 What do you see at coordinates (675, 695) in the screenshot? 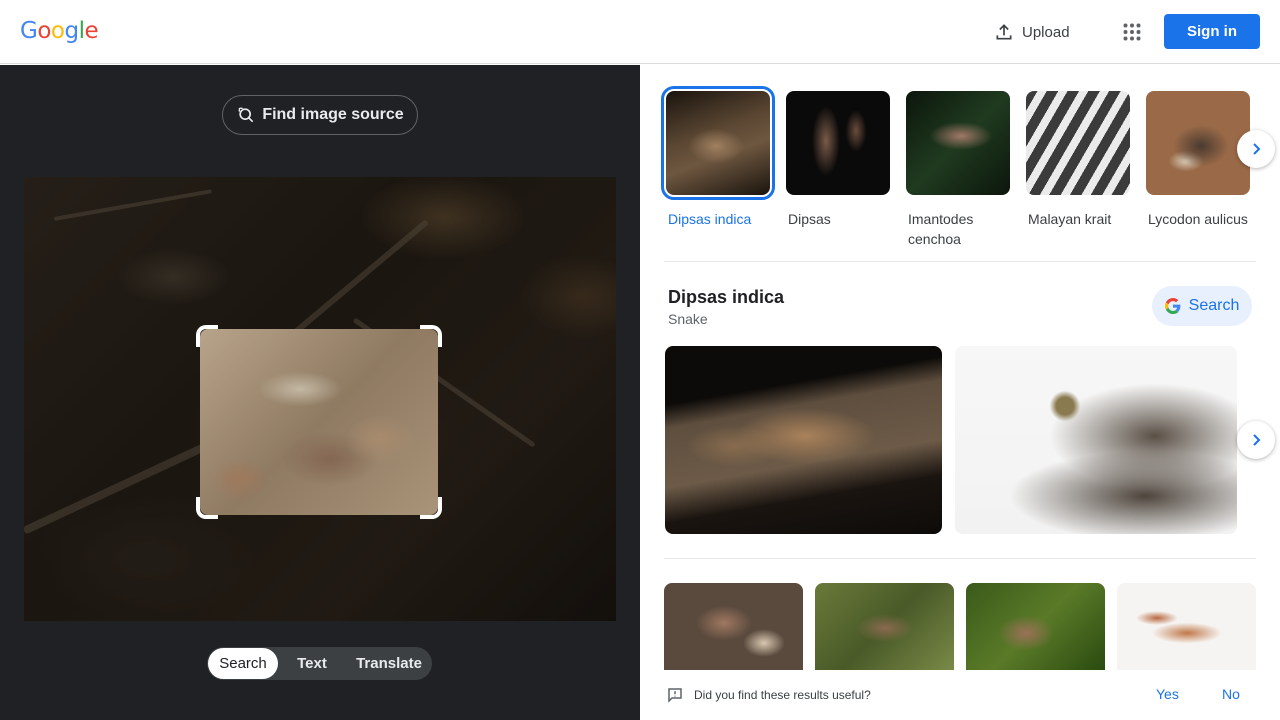
I see `feedback-icon` at bounding box center [675, 695].